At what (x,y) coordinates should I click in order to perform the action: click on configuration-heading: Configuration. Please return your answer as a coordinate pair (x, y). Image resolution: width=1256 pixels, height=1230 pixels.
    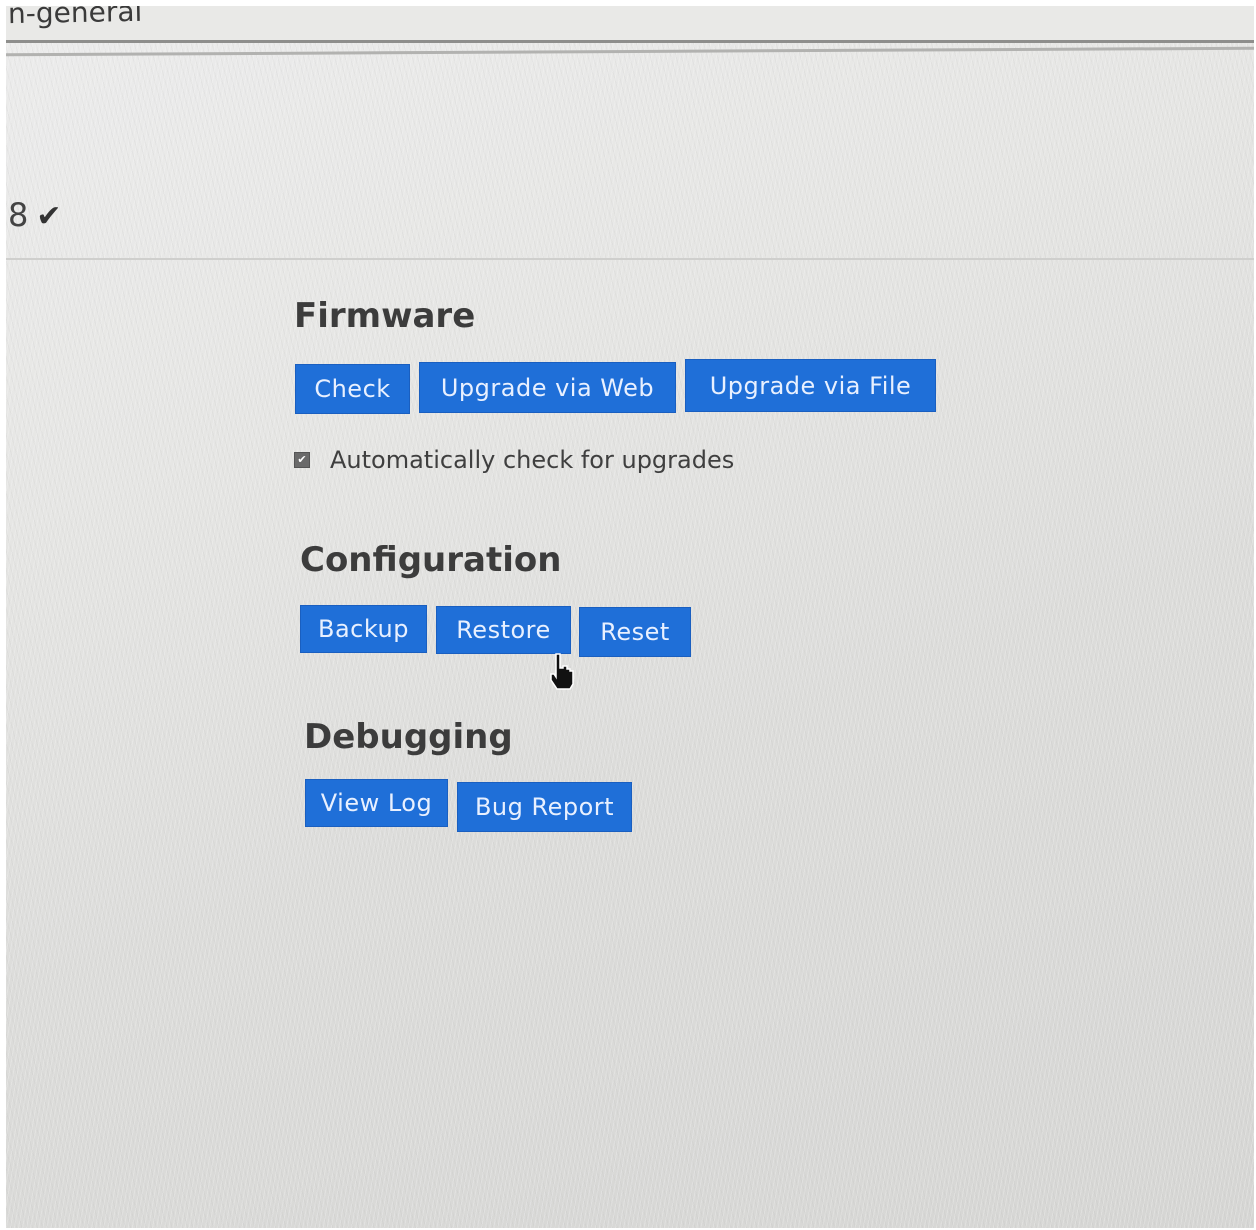
    Looking at the image, I should click on (431, 560).